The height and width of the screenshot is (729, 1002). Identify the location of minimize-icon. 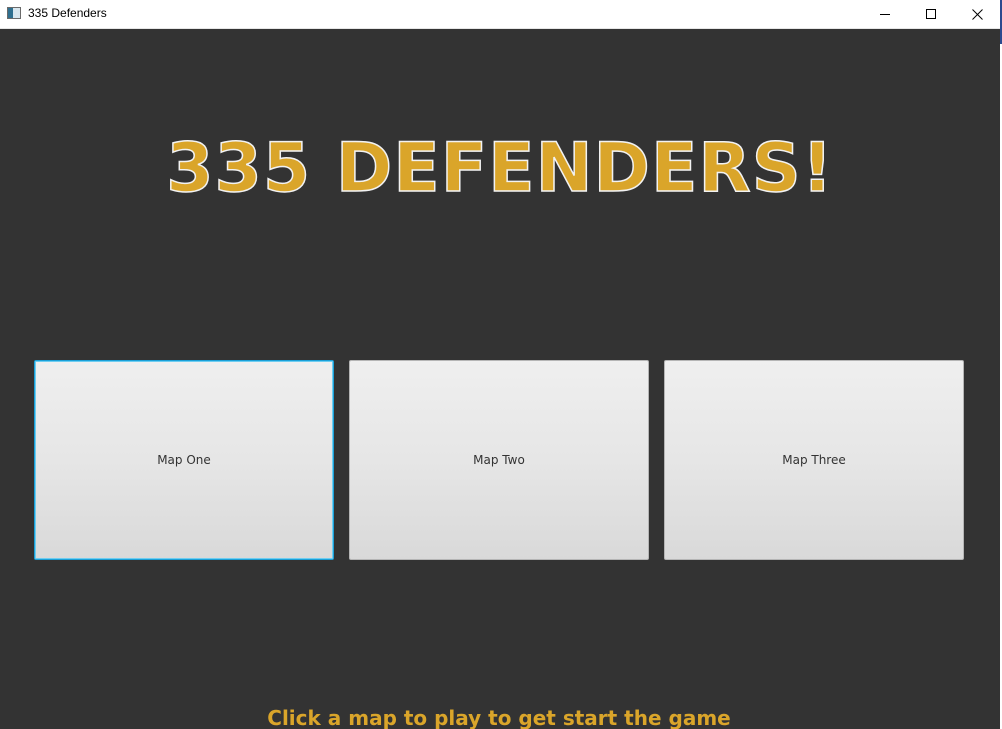
(885, 14).